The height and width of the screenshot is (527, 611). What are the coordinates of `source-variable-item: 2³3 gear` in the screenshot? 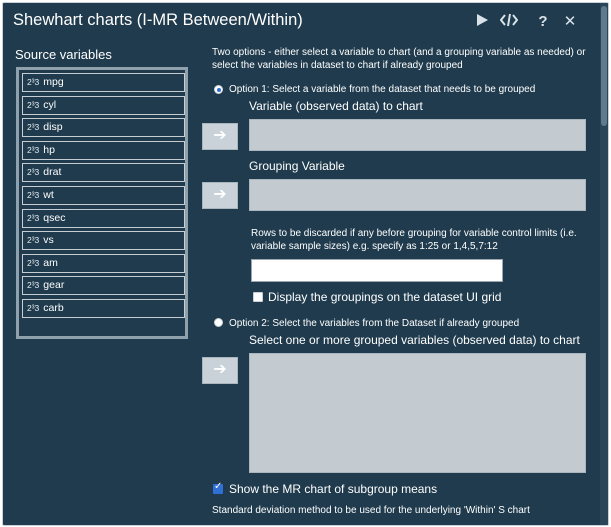 It's located at (103, 286).